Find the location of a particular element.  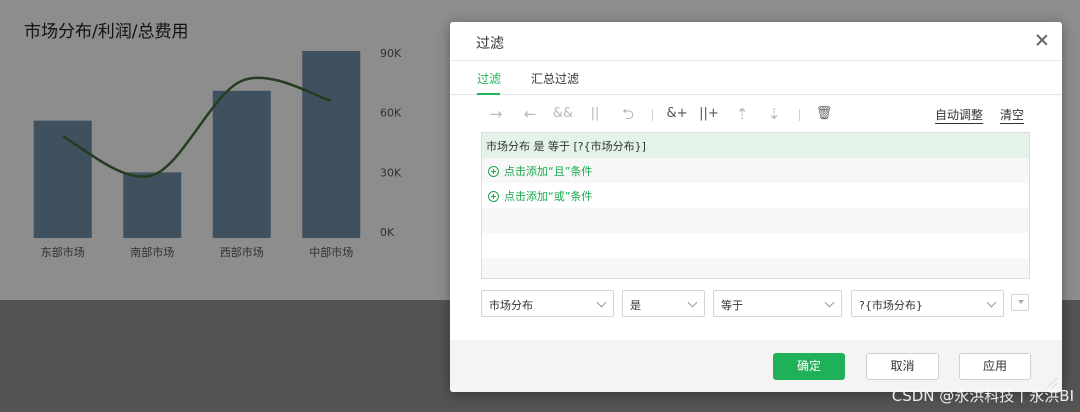

header-divider is located at coordinates (756, 60).